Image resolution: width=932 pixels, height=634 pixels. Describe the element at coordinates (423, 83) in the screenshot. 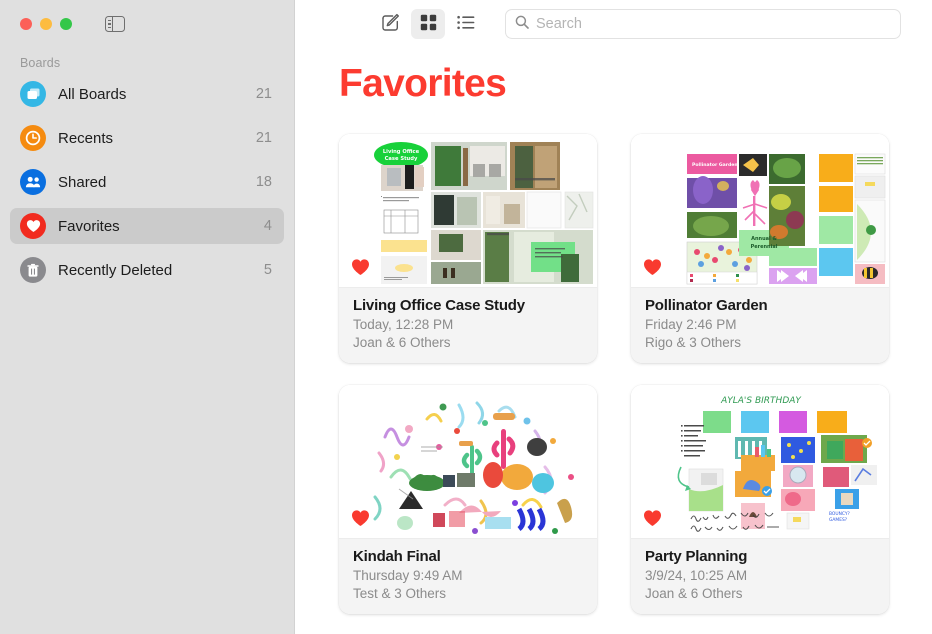

I see `page-title: Favorites` at that location.